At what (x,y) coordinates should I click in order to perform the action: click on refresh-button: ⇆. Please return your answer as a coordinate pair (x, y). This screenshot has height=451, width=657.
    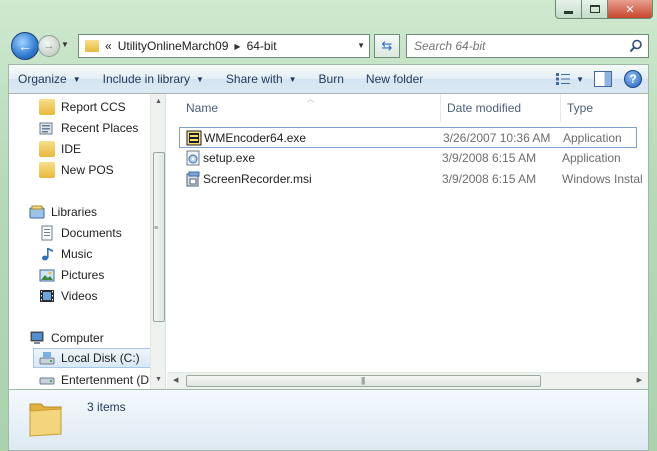
    Looking at the image, I should click on (387, 46).